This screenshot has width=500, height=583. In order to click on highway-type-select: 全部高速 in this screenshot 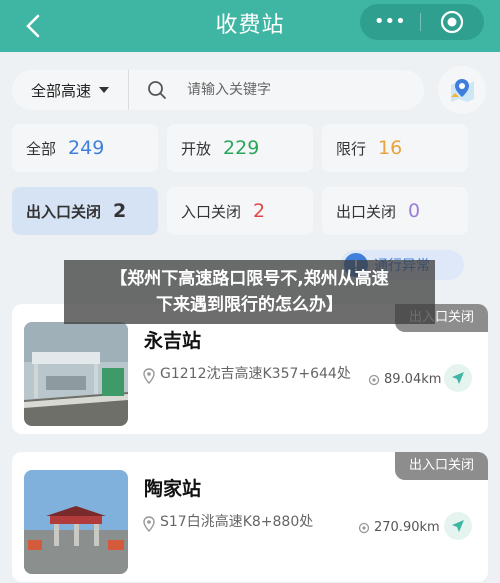, I will do `click(70, 90)`.